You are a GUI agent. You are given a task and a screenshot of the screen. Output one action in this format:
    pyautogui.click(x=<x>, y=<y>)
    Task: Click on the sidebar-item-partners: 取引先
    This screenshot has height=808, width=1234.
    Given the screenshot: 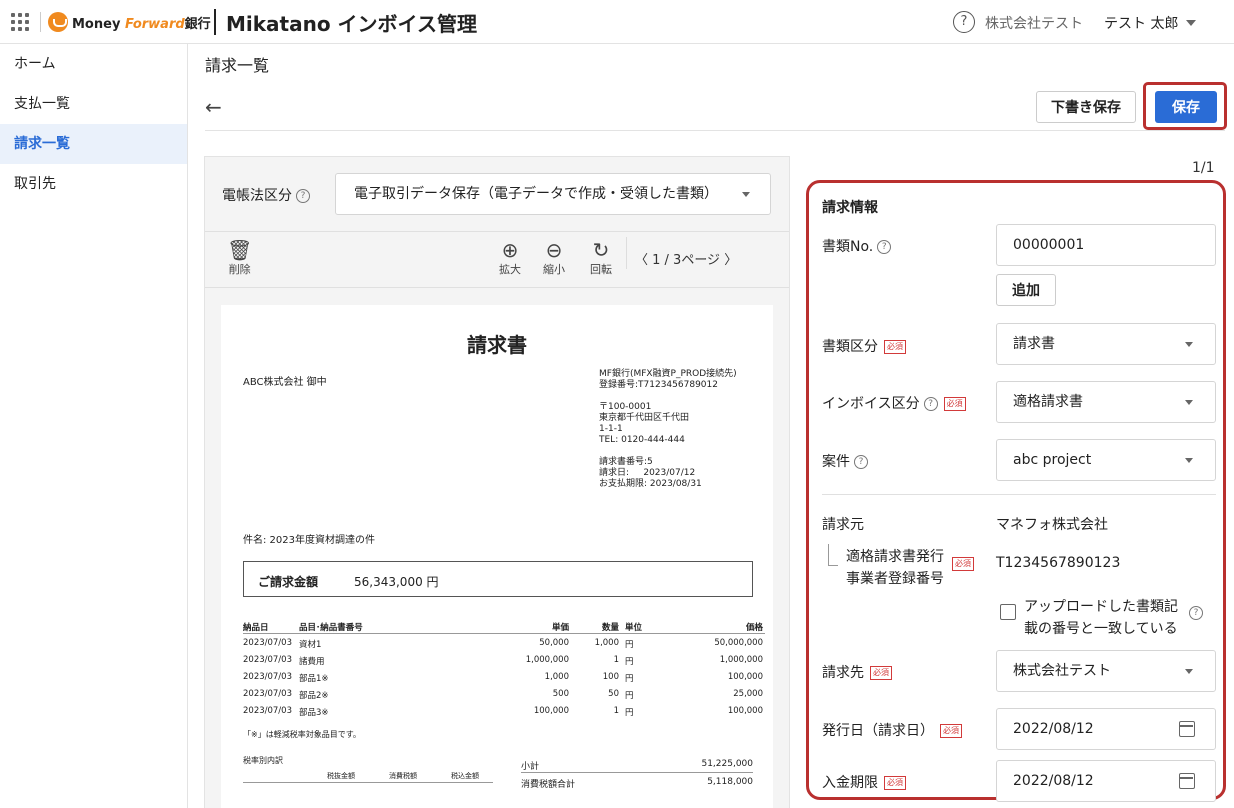 What is the action you would take?
    pyautogui.click(x=93, y=184)
    